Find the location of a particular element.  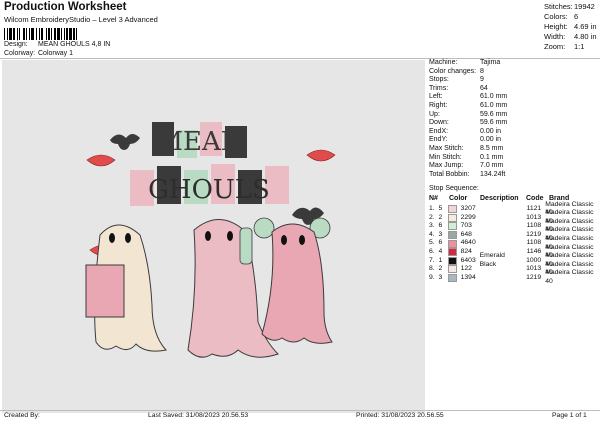

color-code: 648 is located at coordinates (466, 234).